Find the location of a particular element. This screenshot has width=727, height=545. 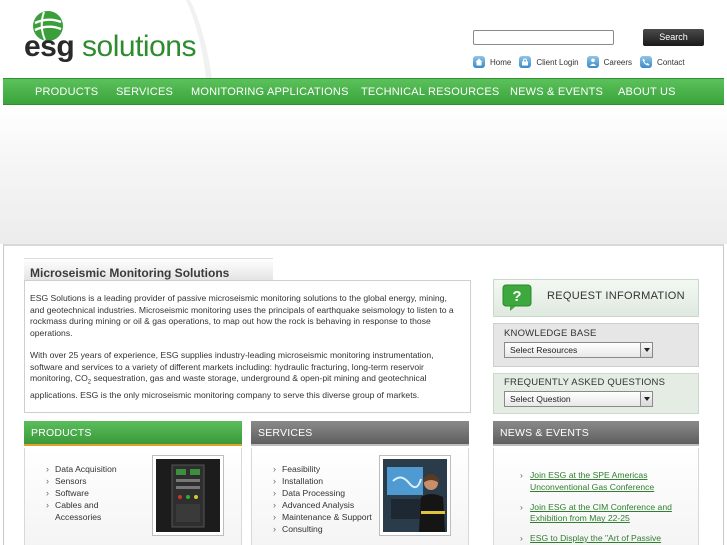

list-item: Cables and Accessories is located at coordinates (96, 511).